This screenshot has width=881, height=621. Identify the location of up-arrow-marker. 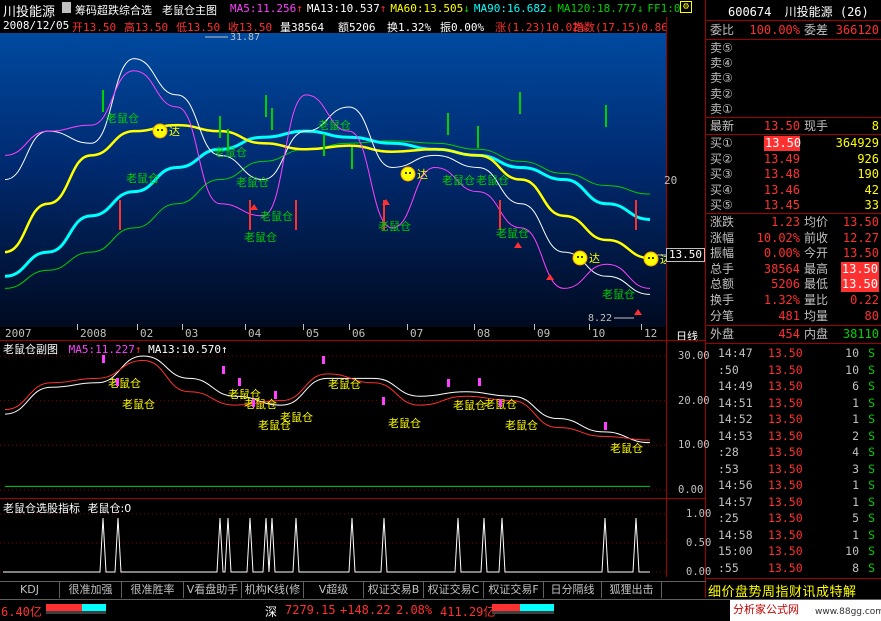
(518, 245).